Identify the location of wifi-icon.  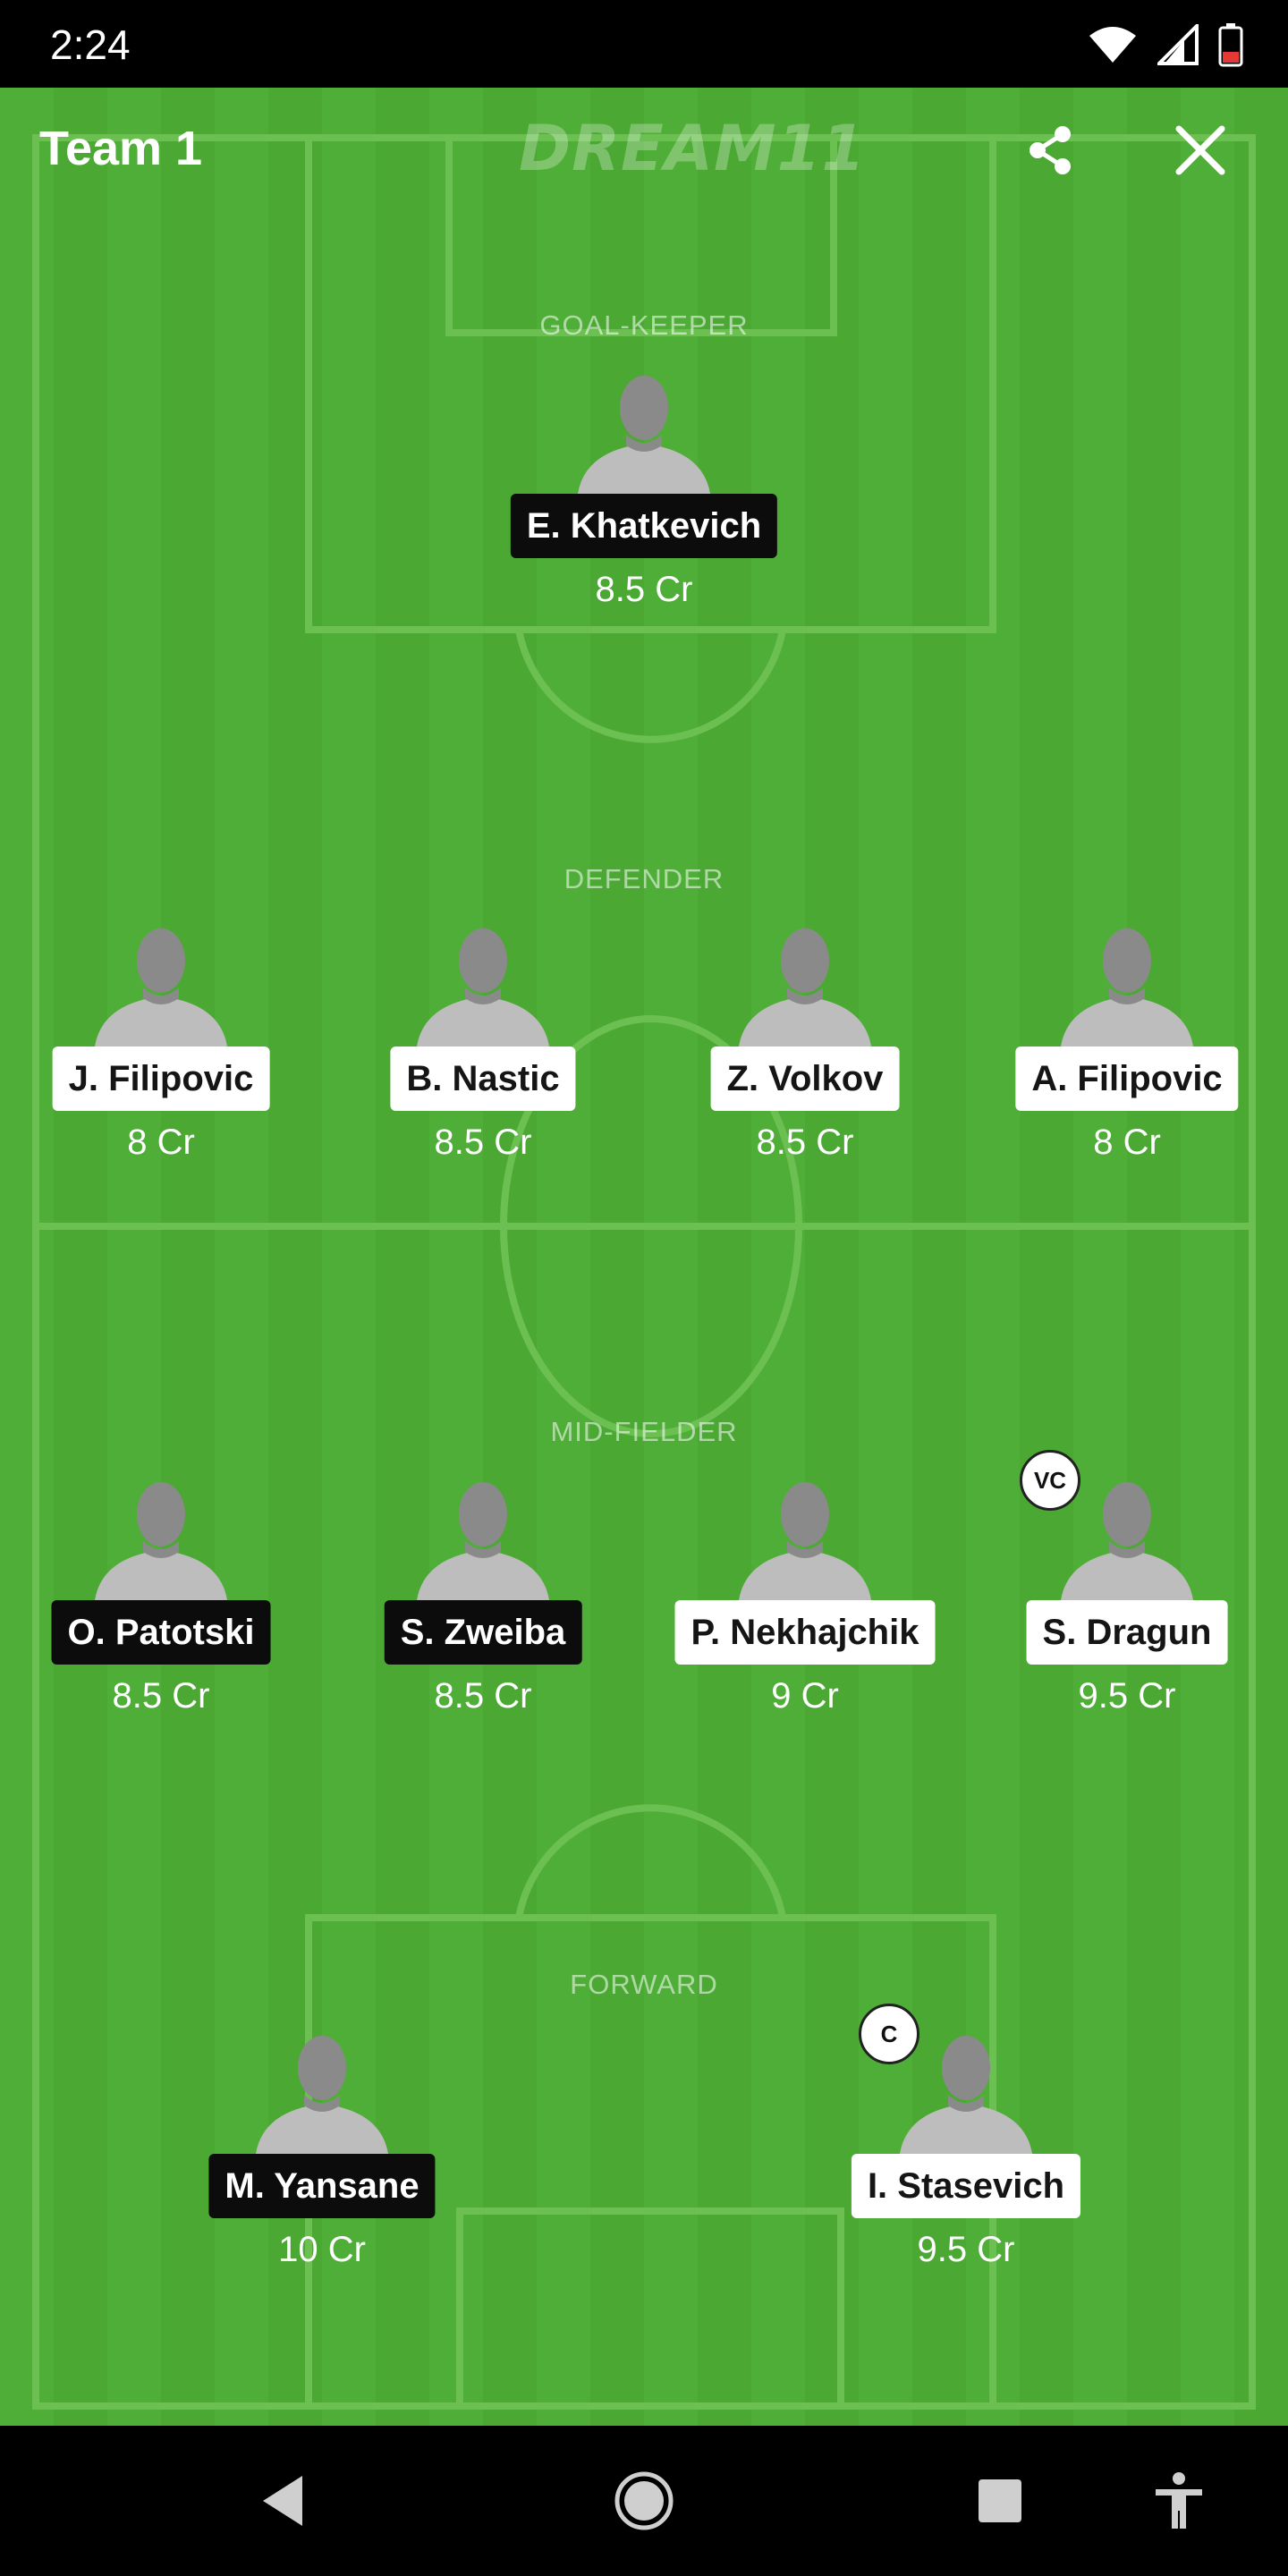
(1112, 45).